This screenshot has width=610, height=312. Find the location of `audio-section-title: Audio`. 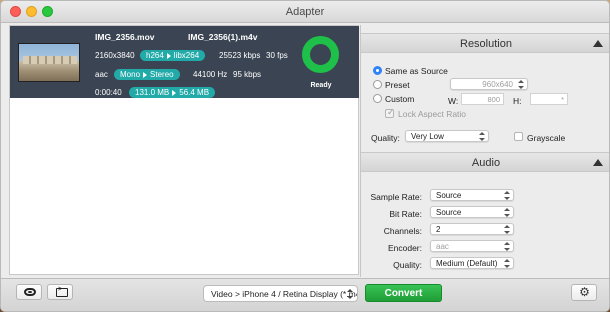

audio-section-title: Audio is located at coordinates (486, 163).